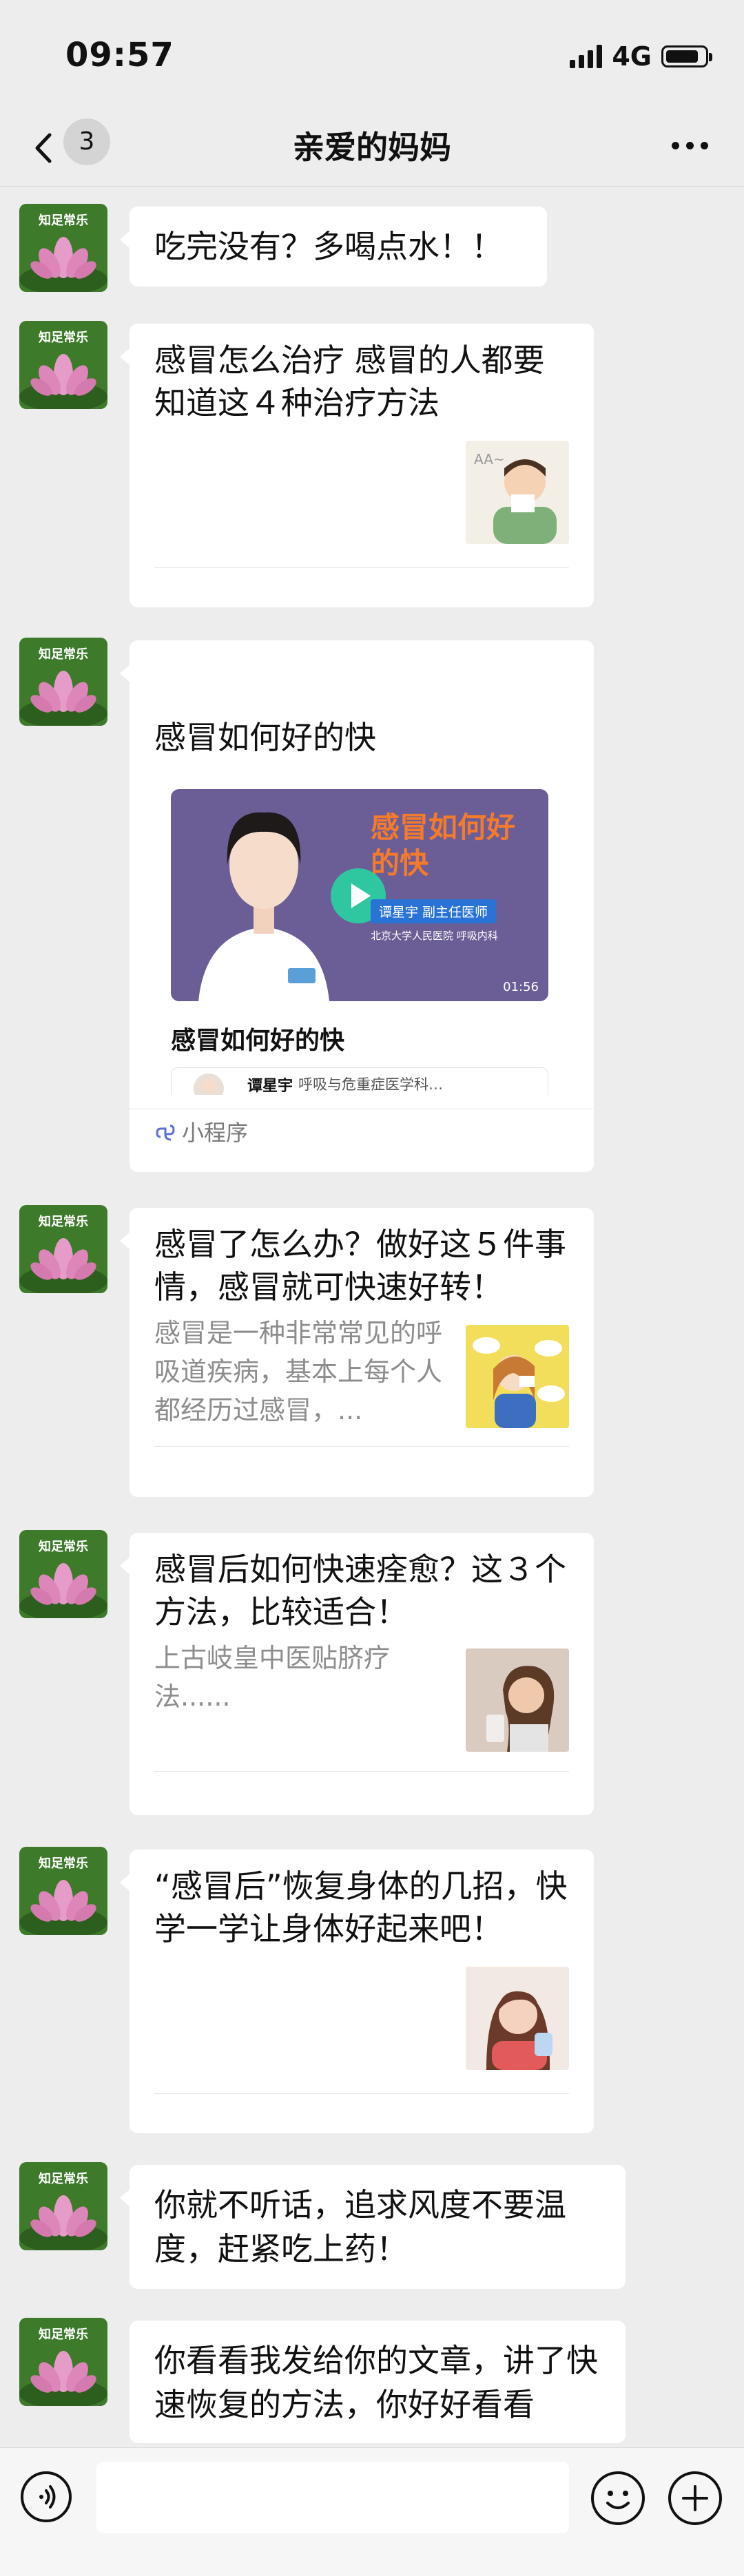 Image resolution: width=744 pixels, height=2576 pixels. What do you see at coordinates (521, 987) in the screenshot?
I see `video-duration: 01:56` at bounding box center [521, 987].